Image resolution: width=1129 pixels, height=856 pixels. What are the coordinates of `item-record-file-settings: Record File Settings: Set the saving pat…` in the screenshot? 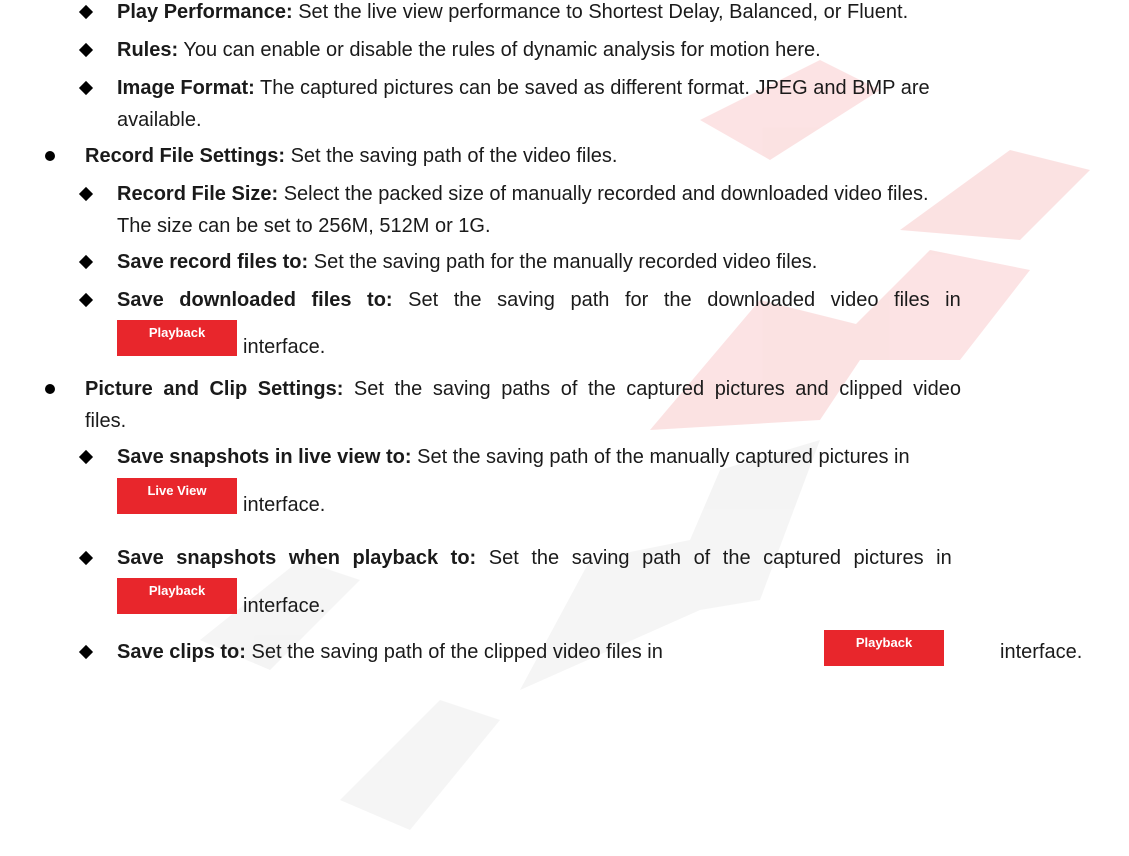 It's located at (351, 156).